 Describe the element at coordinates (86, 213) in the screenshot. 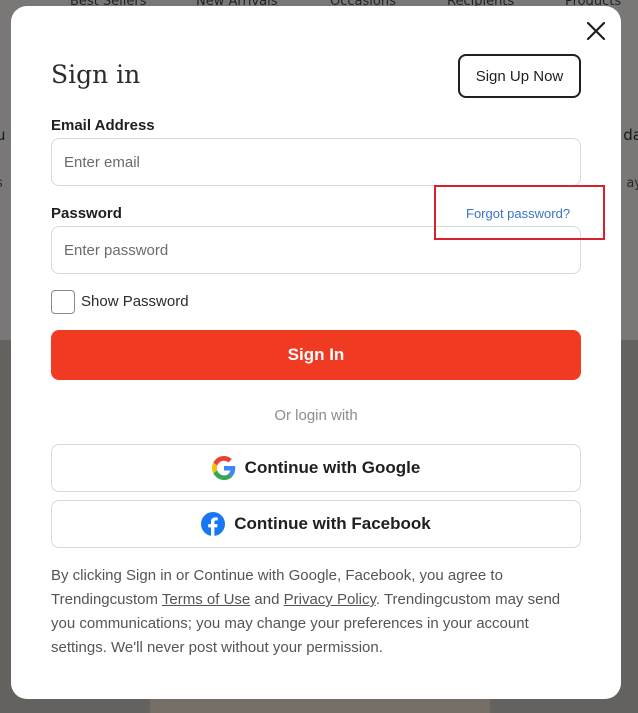

I see `password-label: Password` at that location.